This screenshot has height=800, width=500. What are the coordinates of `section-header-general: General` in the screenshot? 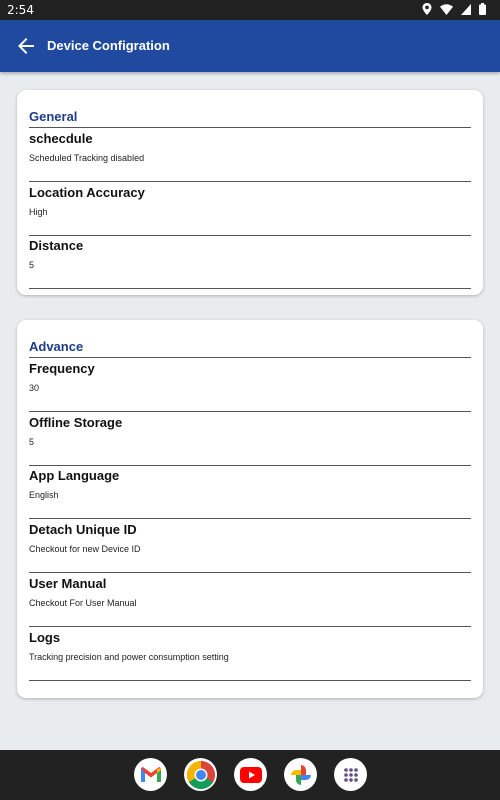 It's located at (250, 117).